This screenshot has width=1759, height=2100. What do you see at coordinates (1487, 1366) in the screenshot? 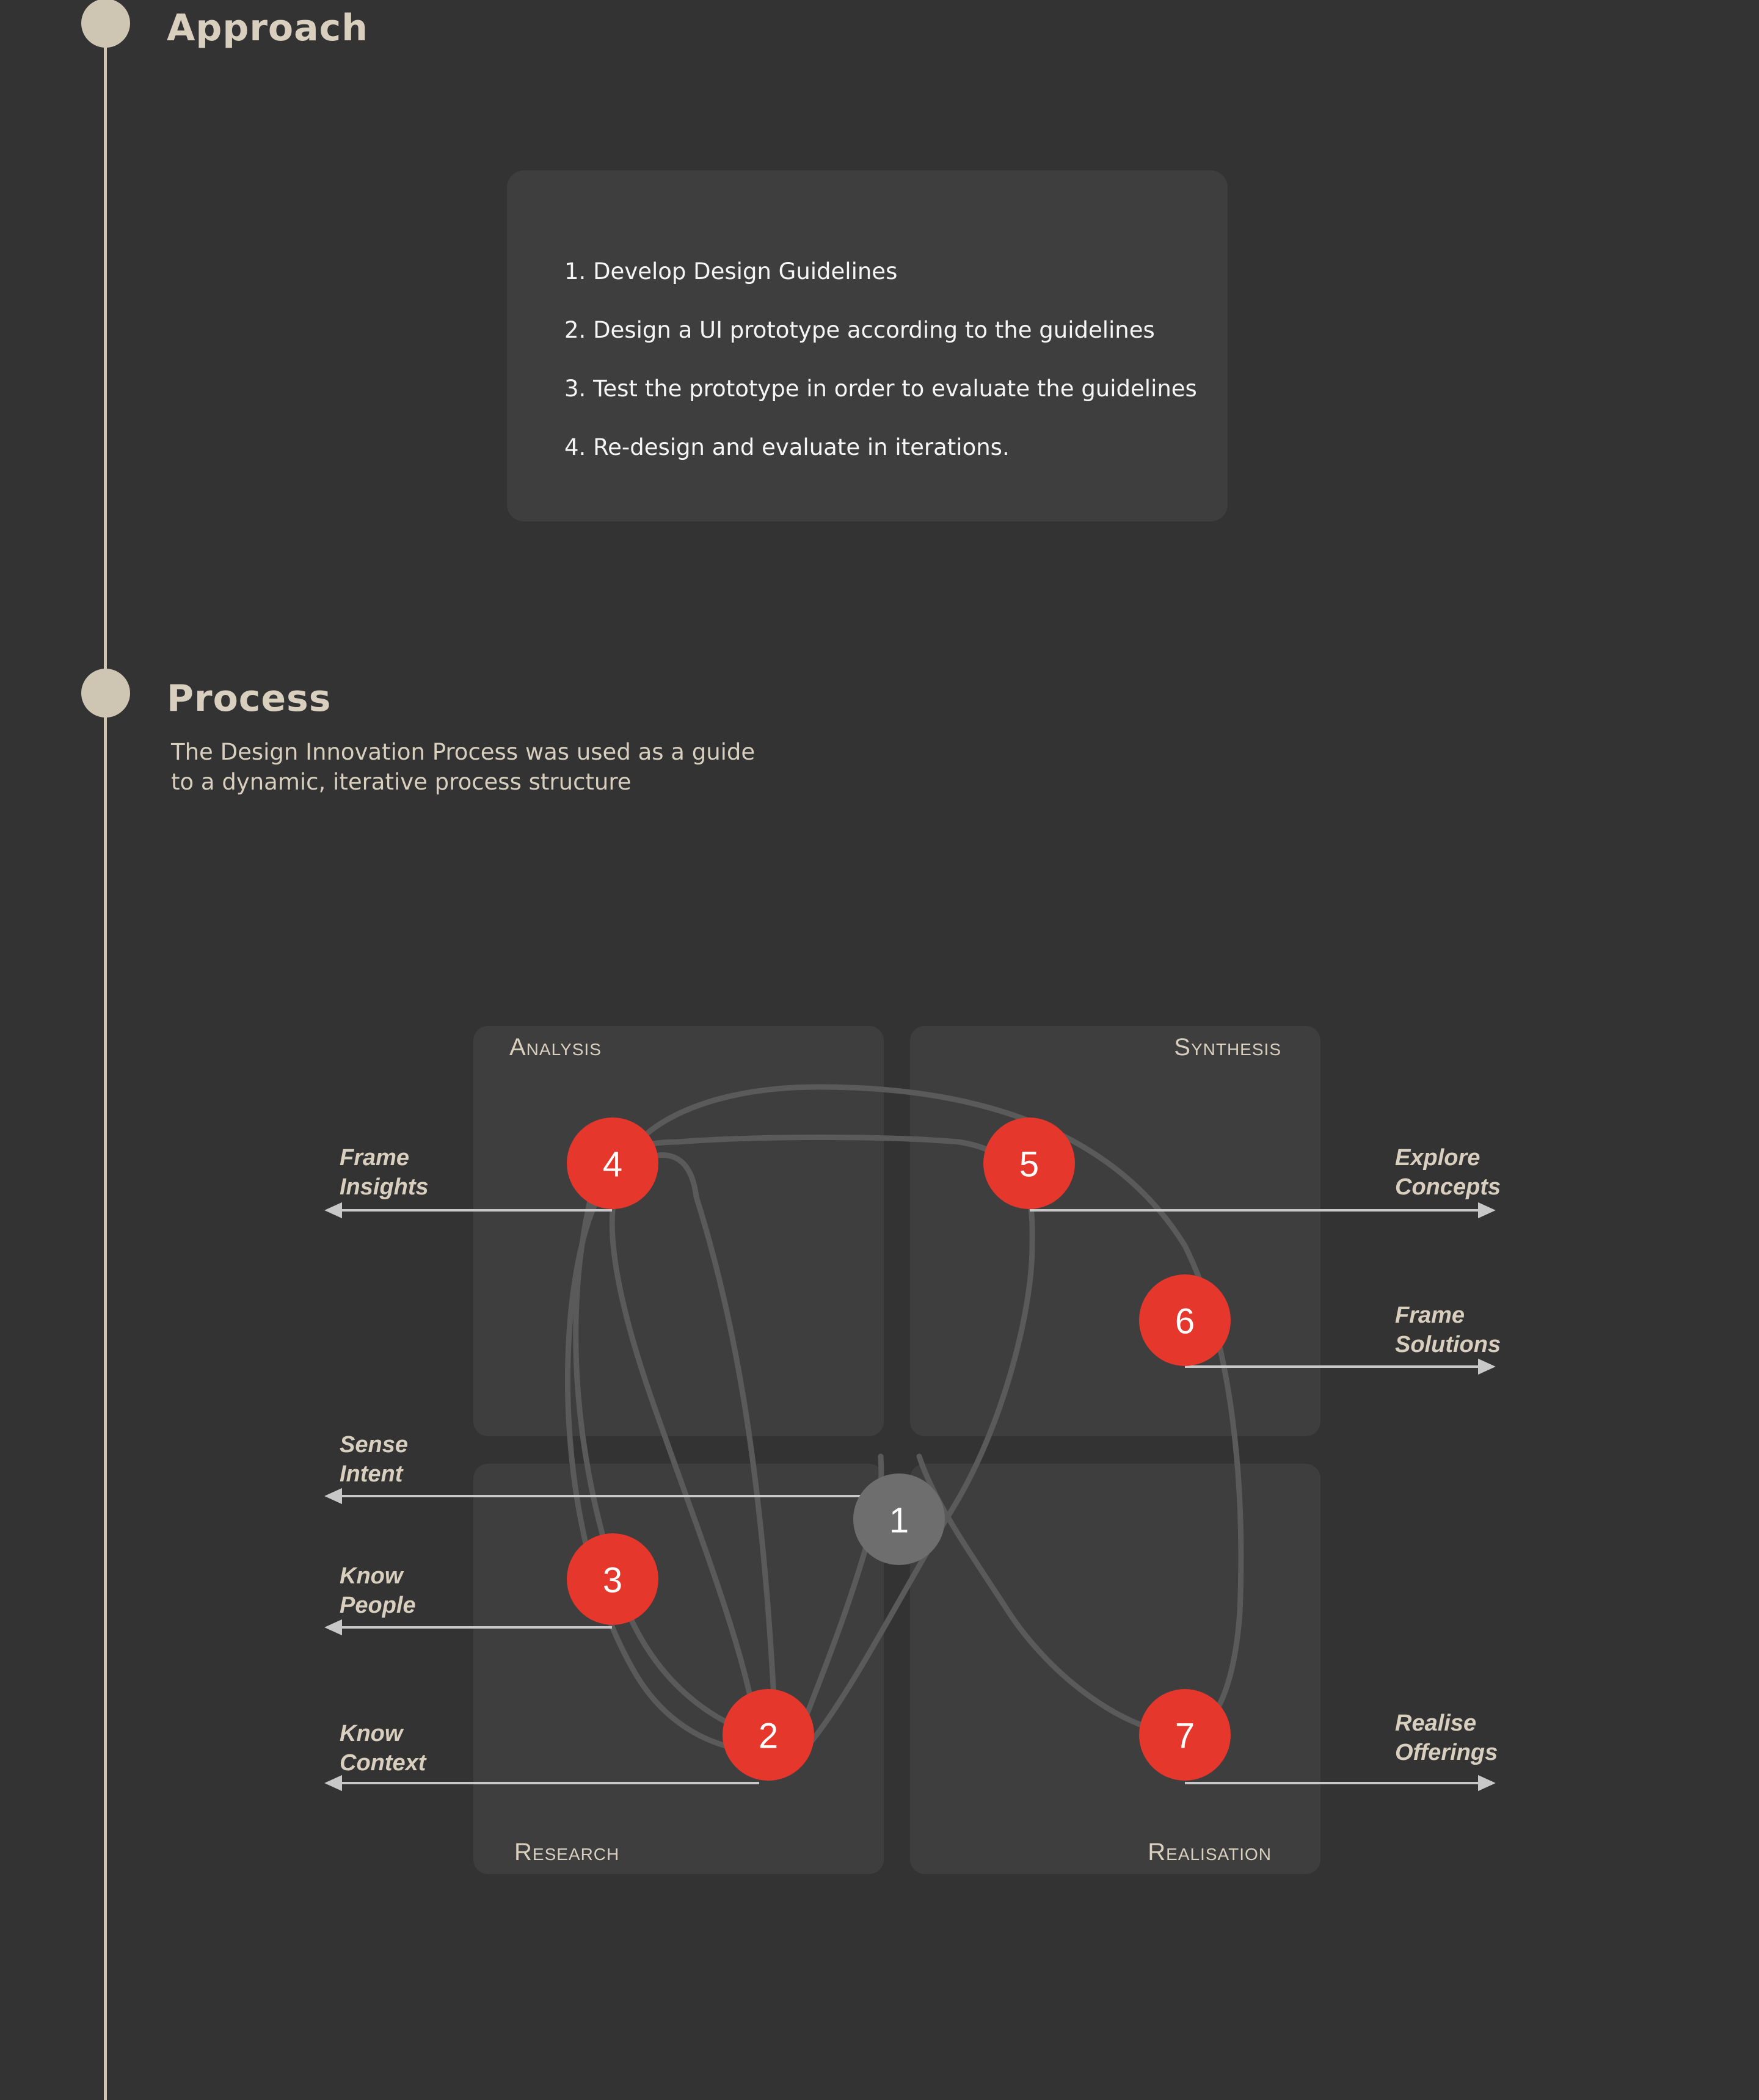
I see `arrowhead-frame-solutions` at bounding box center [1487, 1366].